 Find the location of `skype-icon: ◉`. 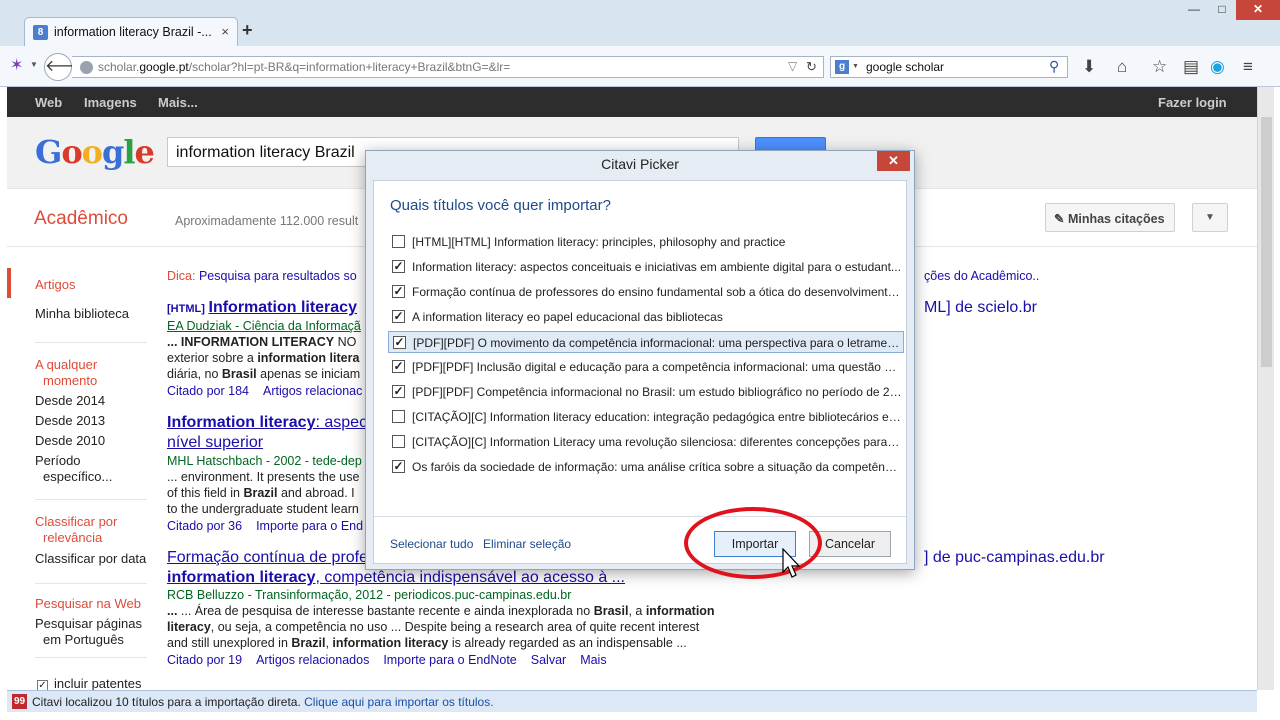

skype-icon: ◉ is located at coordinates (1217, 66).